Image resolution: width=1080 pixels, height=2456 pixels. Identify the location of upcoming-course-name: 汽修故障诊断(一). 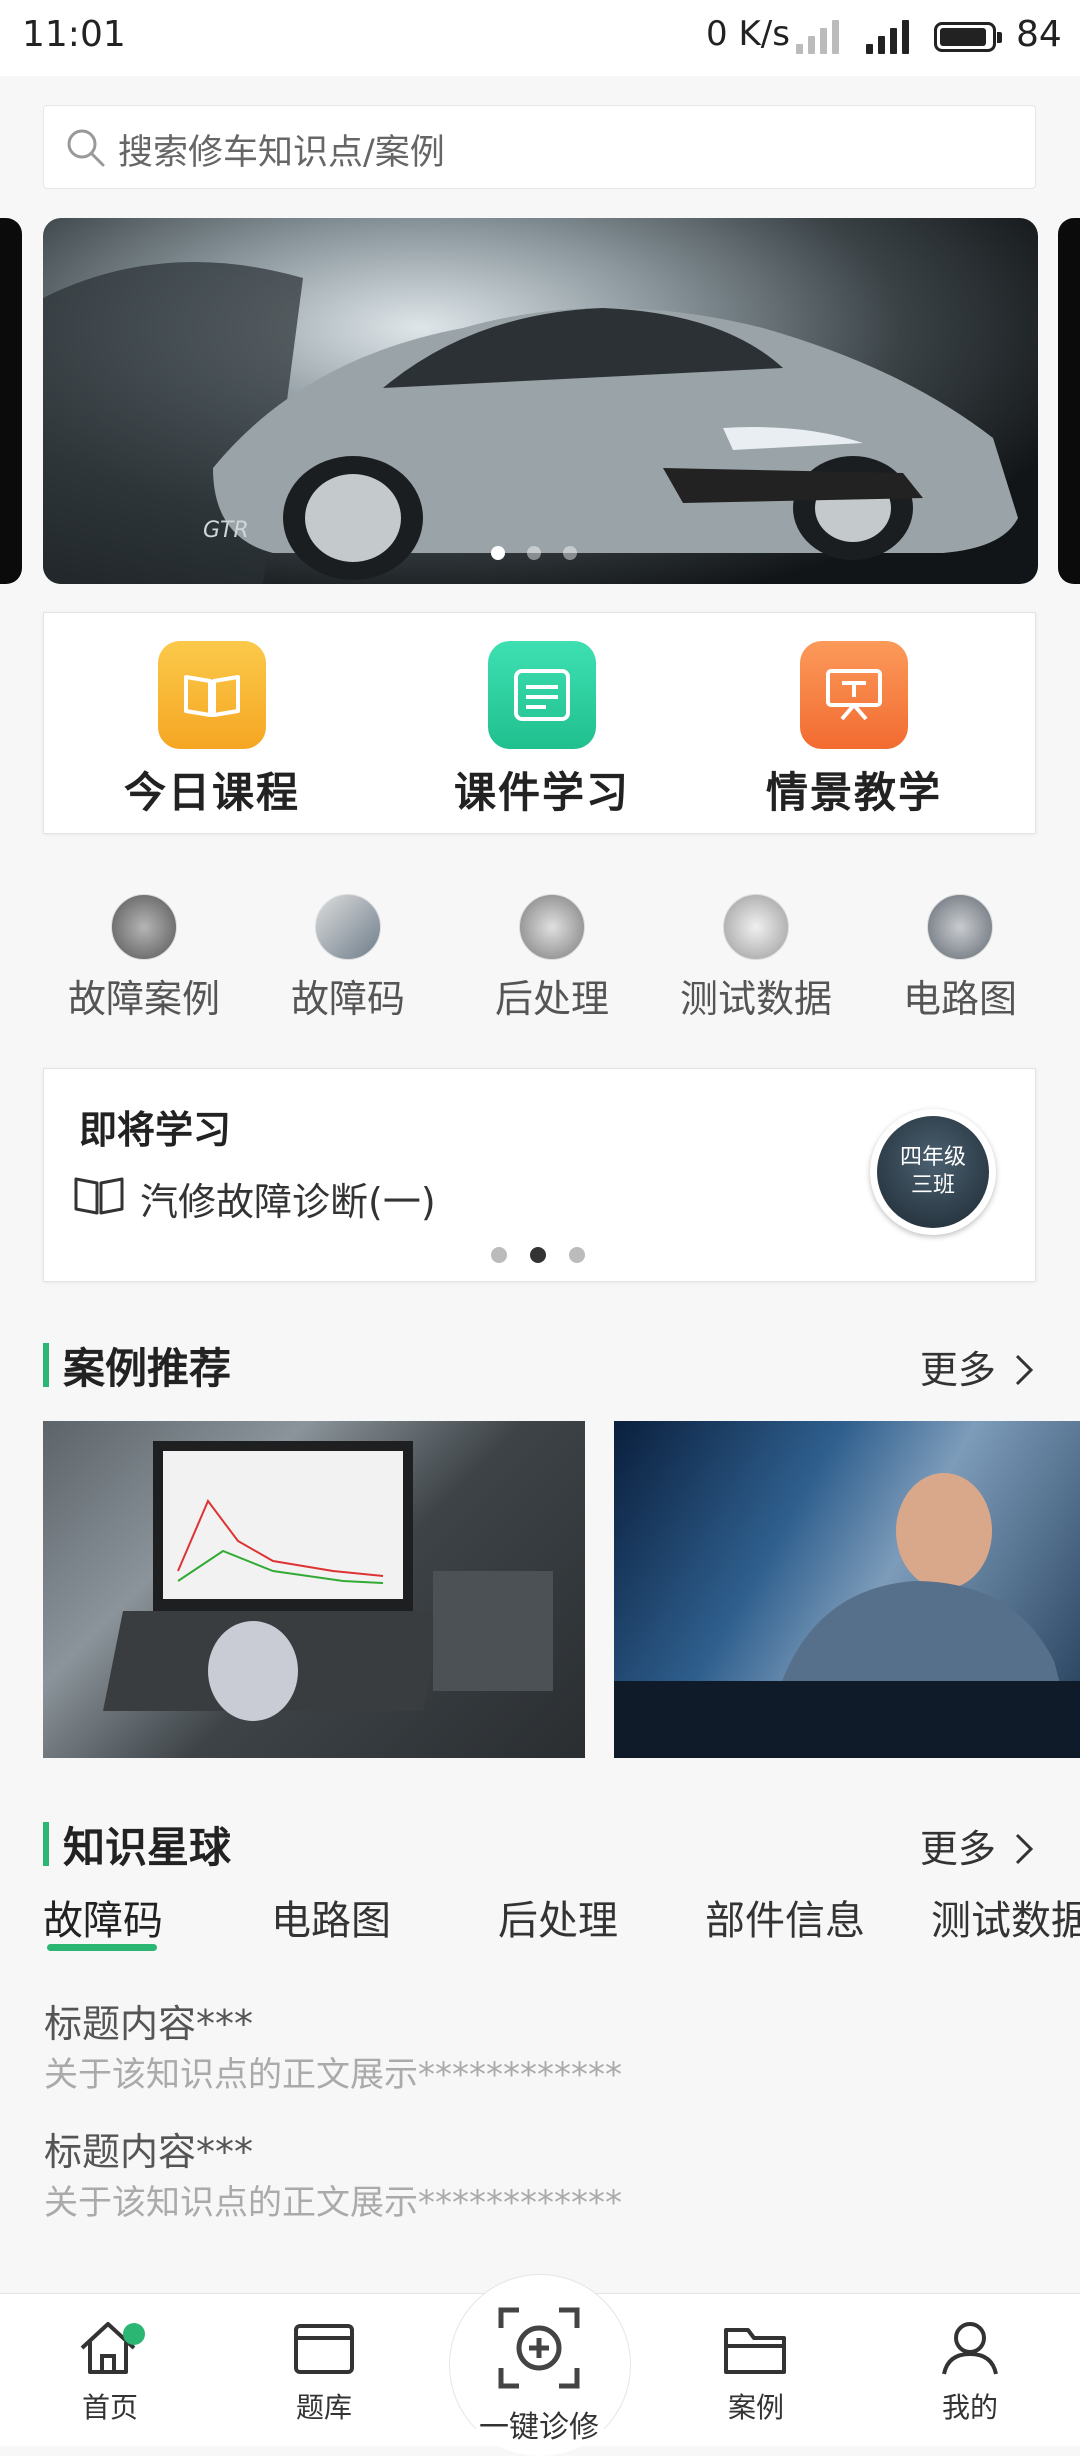
(288, 1202).